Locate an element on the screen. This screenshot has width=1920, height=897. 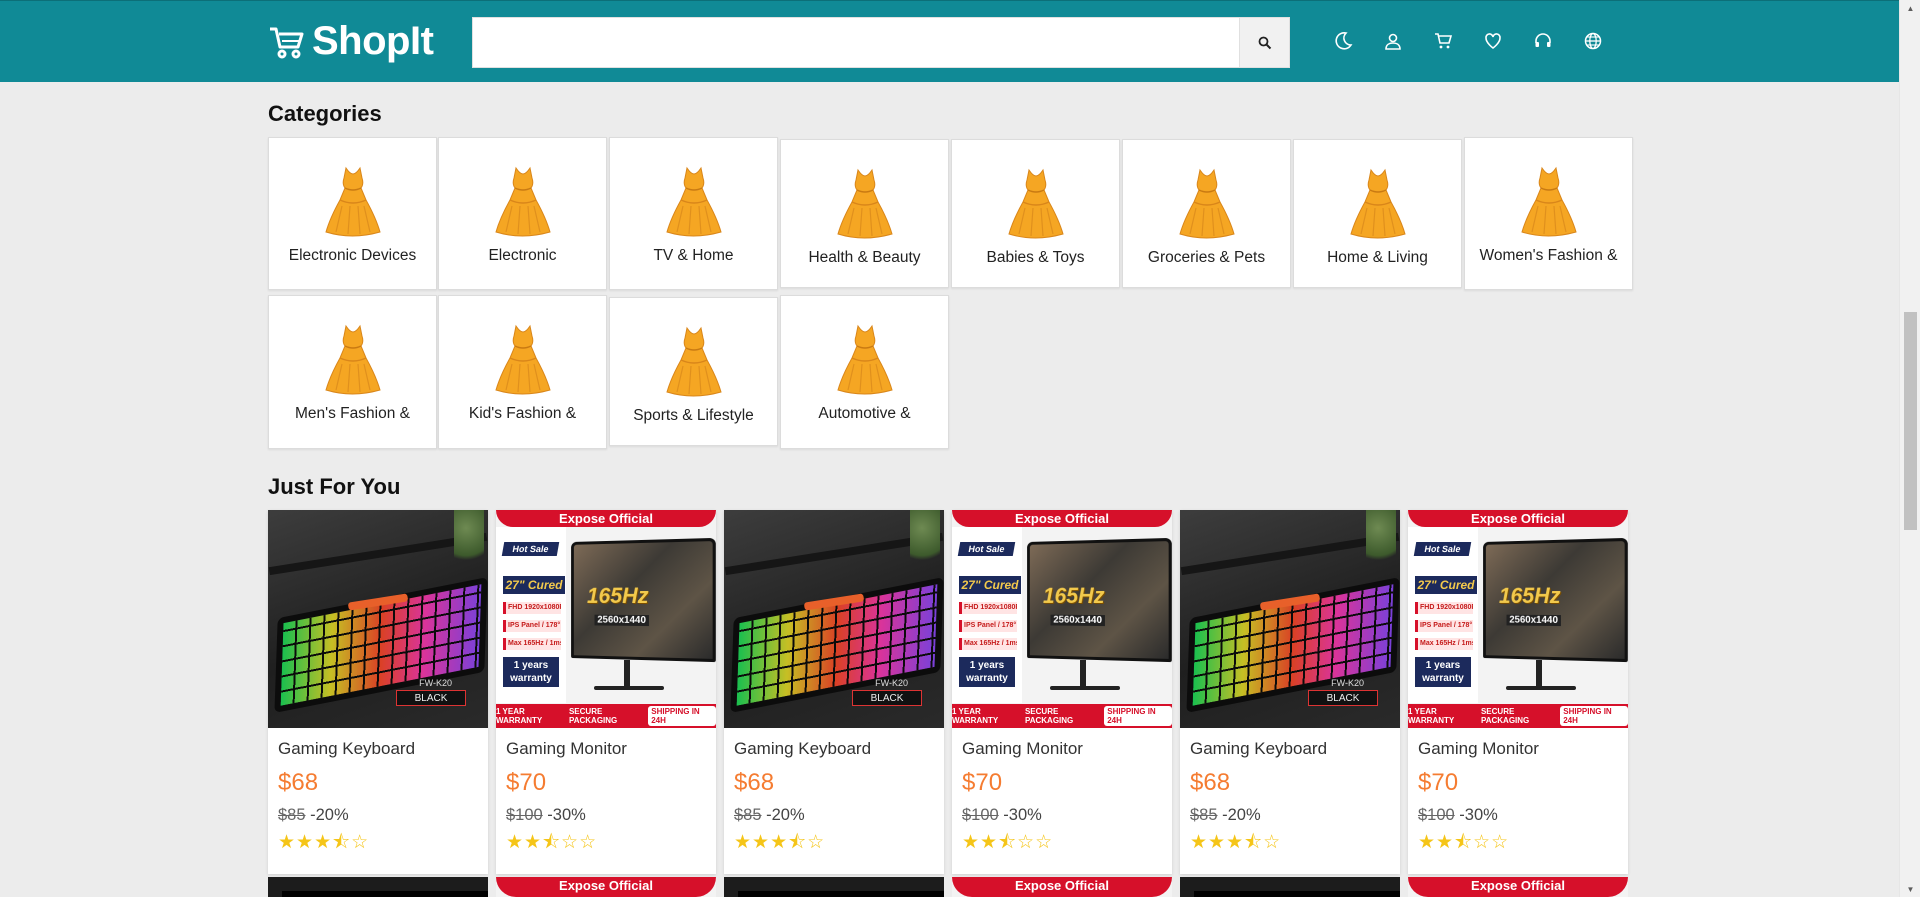
category-card: Sports & Lifestyle is located at coordinates (693, 371).